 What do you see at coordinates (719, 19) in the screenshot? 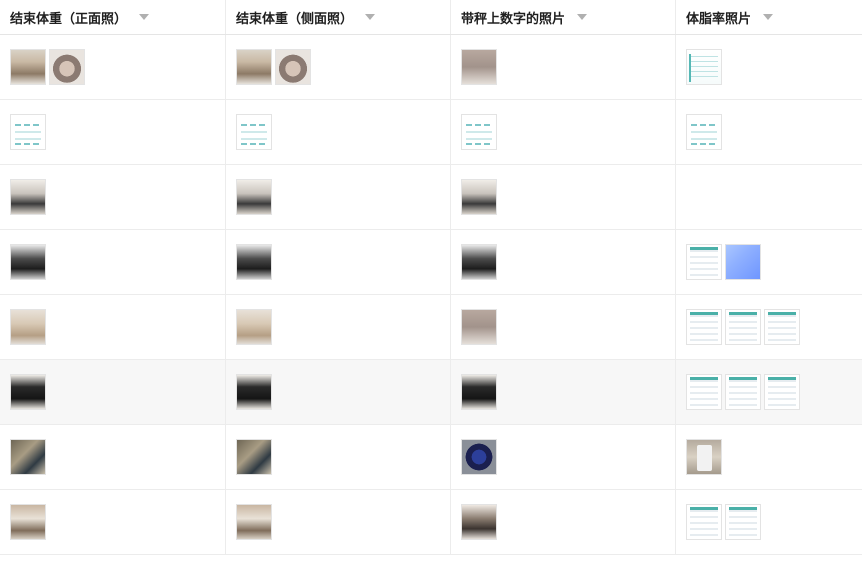
I see `column-header-label: 体脂率照片` at bounding box center [719, 19].